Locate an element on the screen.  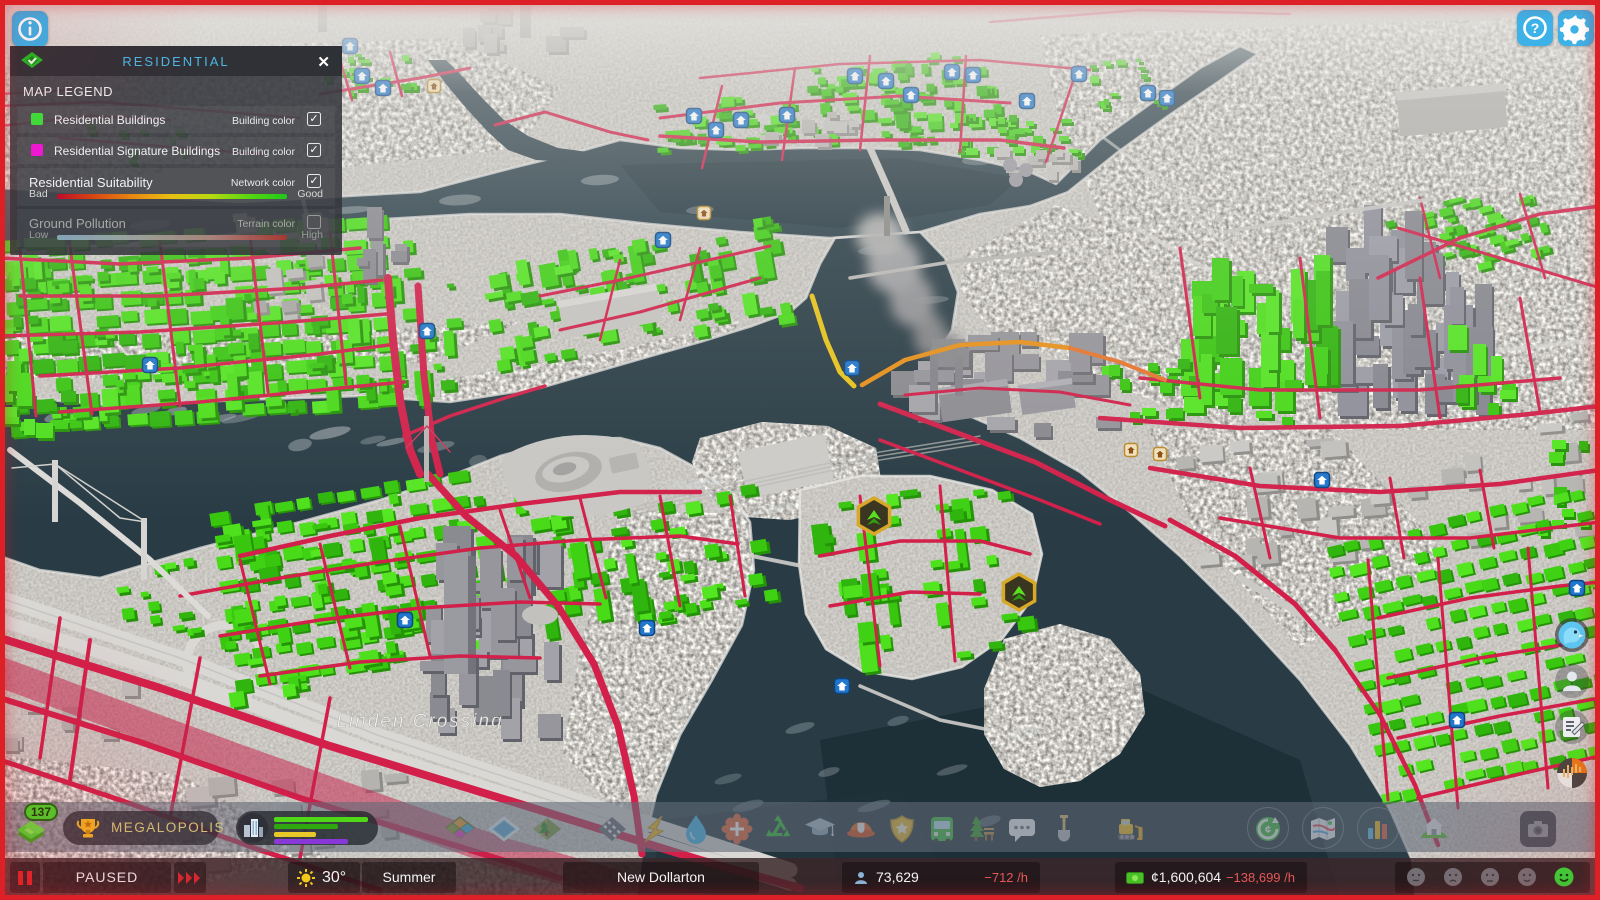
svg-text: Linden Crossing is located at coordinates (419, 721).